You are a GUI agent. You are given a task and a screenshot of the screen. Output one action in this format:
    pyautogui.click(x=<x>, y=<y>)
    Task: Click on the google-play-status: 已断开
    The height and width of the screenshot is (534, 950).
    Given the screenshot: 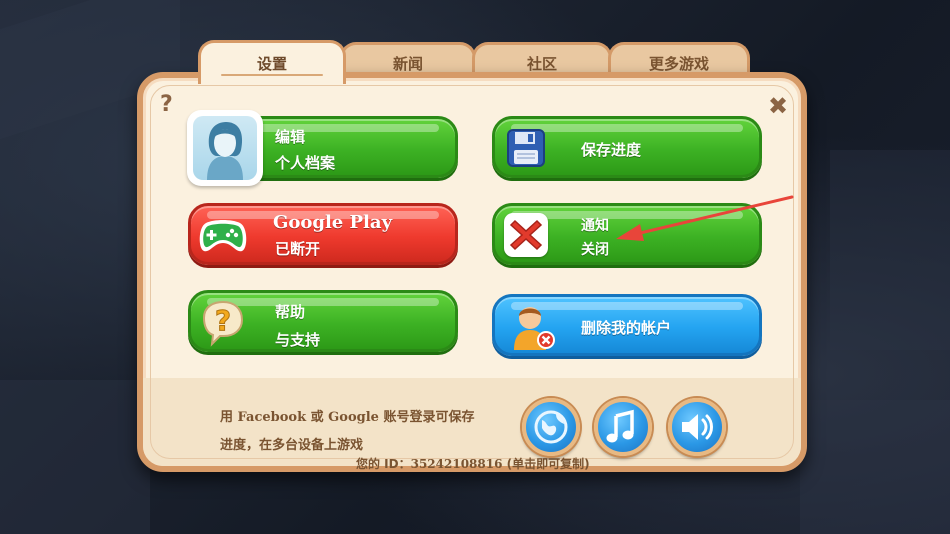 What is the action you would take?
    pyautogui.click(x=298, y=249)
    